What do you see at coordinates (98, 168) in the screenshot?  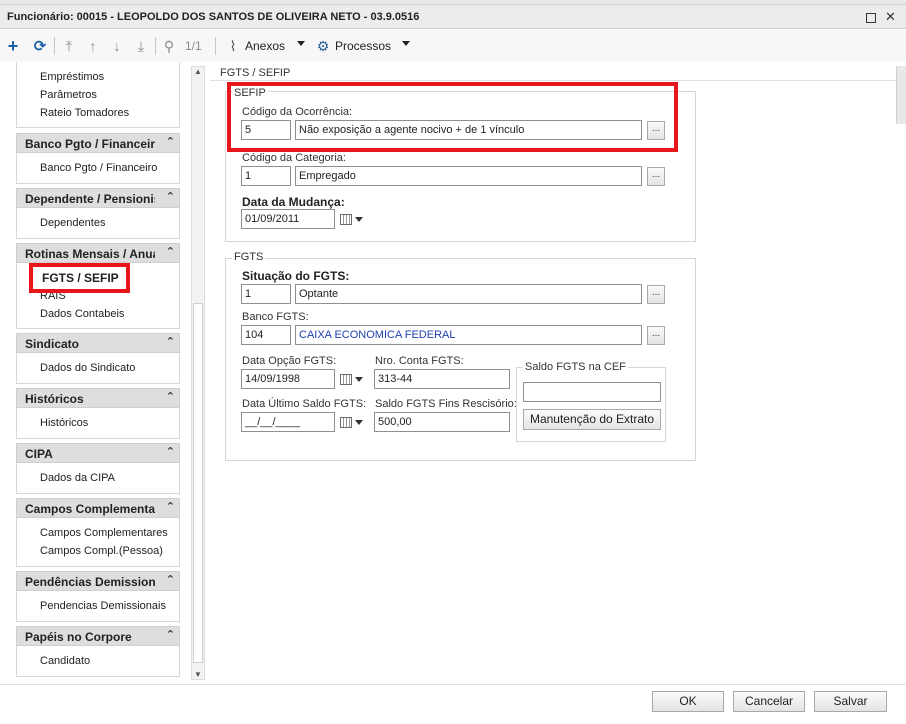 I see `sidebar-item-banco-pgto: Banco Pgto / Financeiro` at bounding box center [98, 168].